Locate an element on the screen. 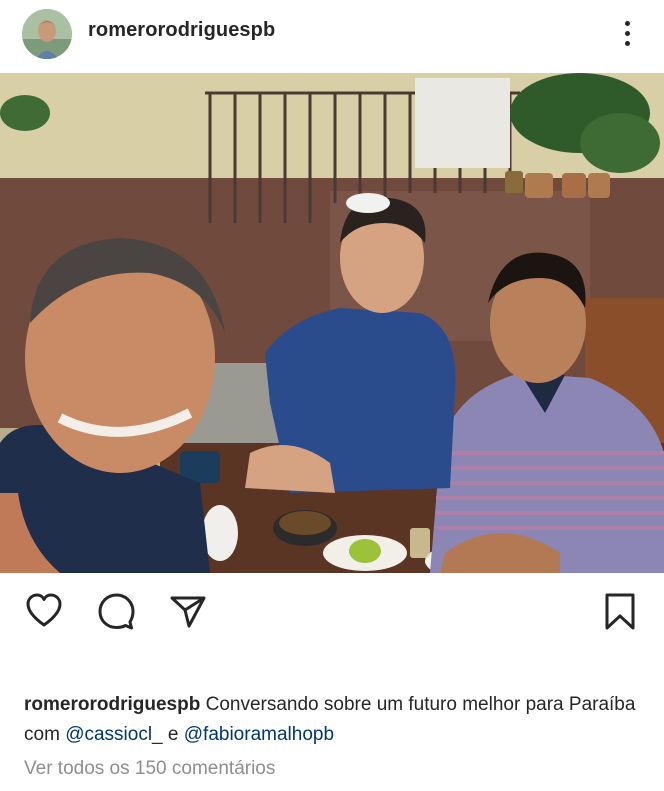 This screenshot has width=664, height=791. bookmark-icon is located at coordinates (620, 611).